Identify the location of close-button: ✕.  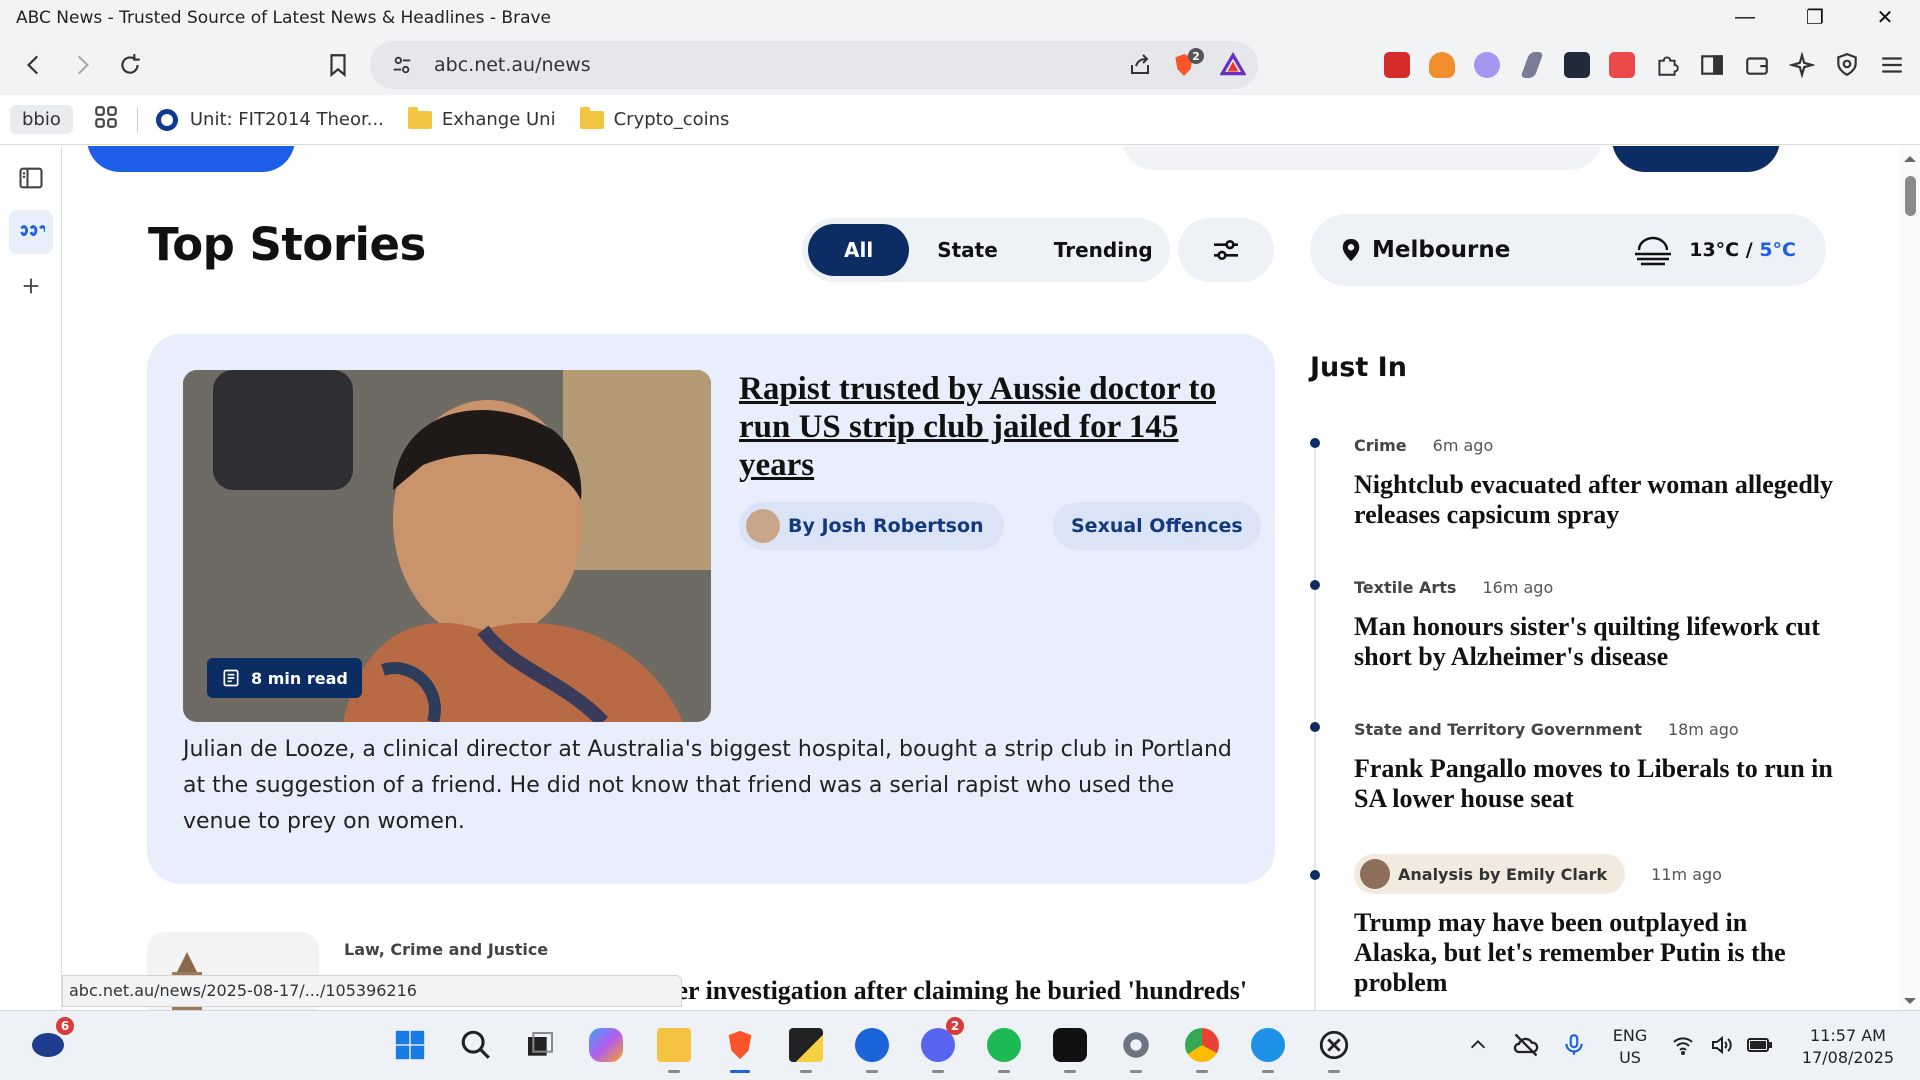
(1885, 17).